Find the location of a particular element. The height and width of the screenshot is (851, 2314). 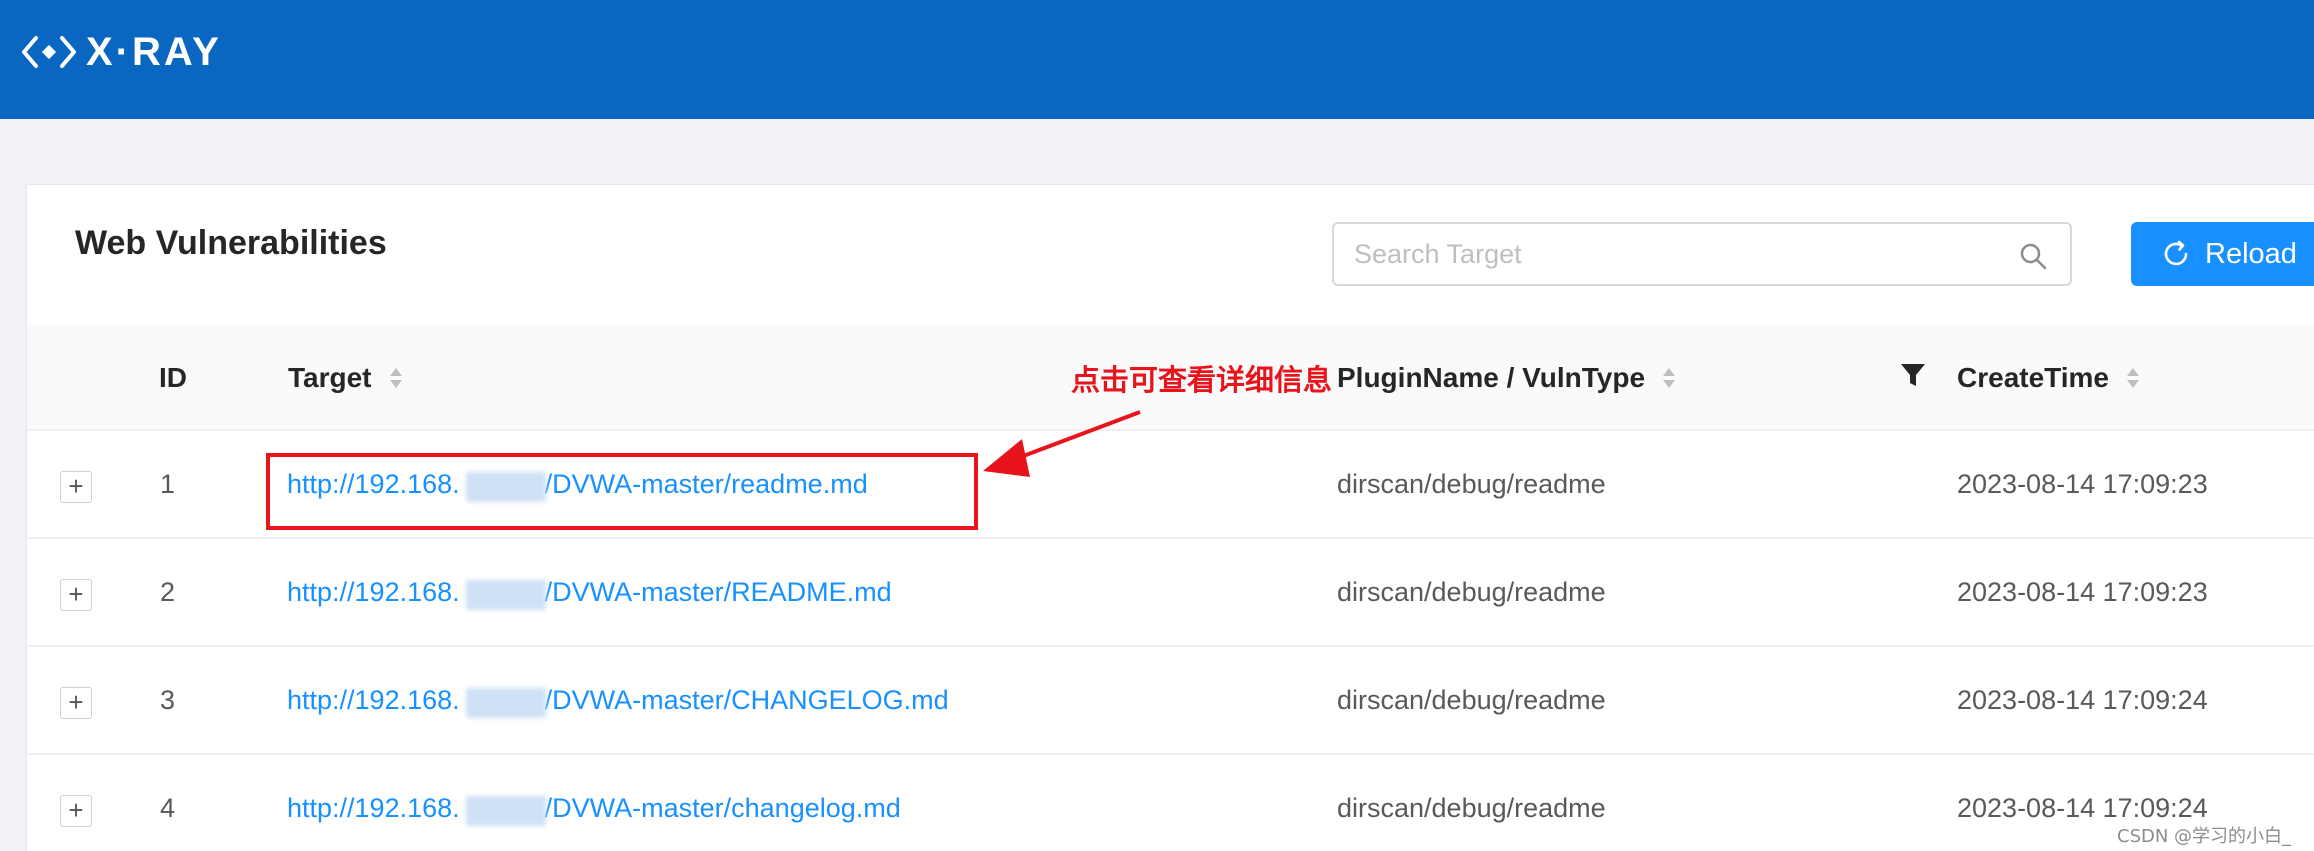

filter-icon is located at coordinates (1913, 375).